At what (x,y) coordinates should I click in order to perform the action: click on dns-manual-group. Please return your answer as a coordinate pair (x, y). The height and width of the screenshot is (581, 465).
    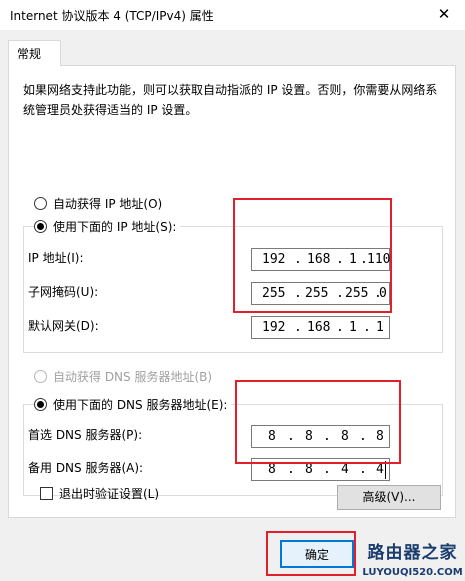
    Looking at the image, I should click on (233, 450).